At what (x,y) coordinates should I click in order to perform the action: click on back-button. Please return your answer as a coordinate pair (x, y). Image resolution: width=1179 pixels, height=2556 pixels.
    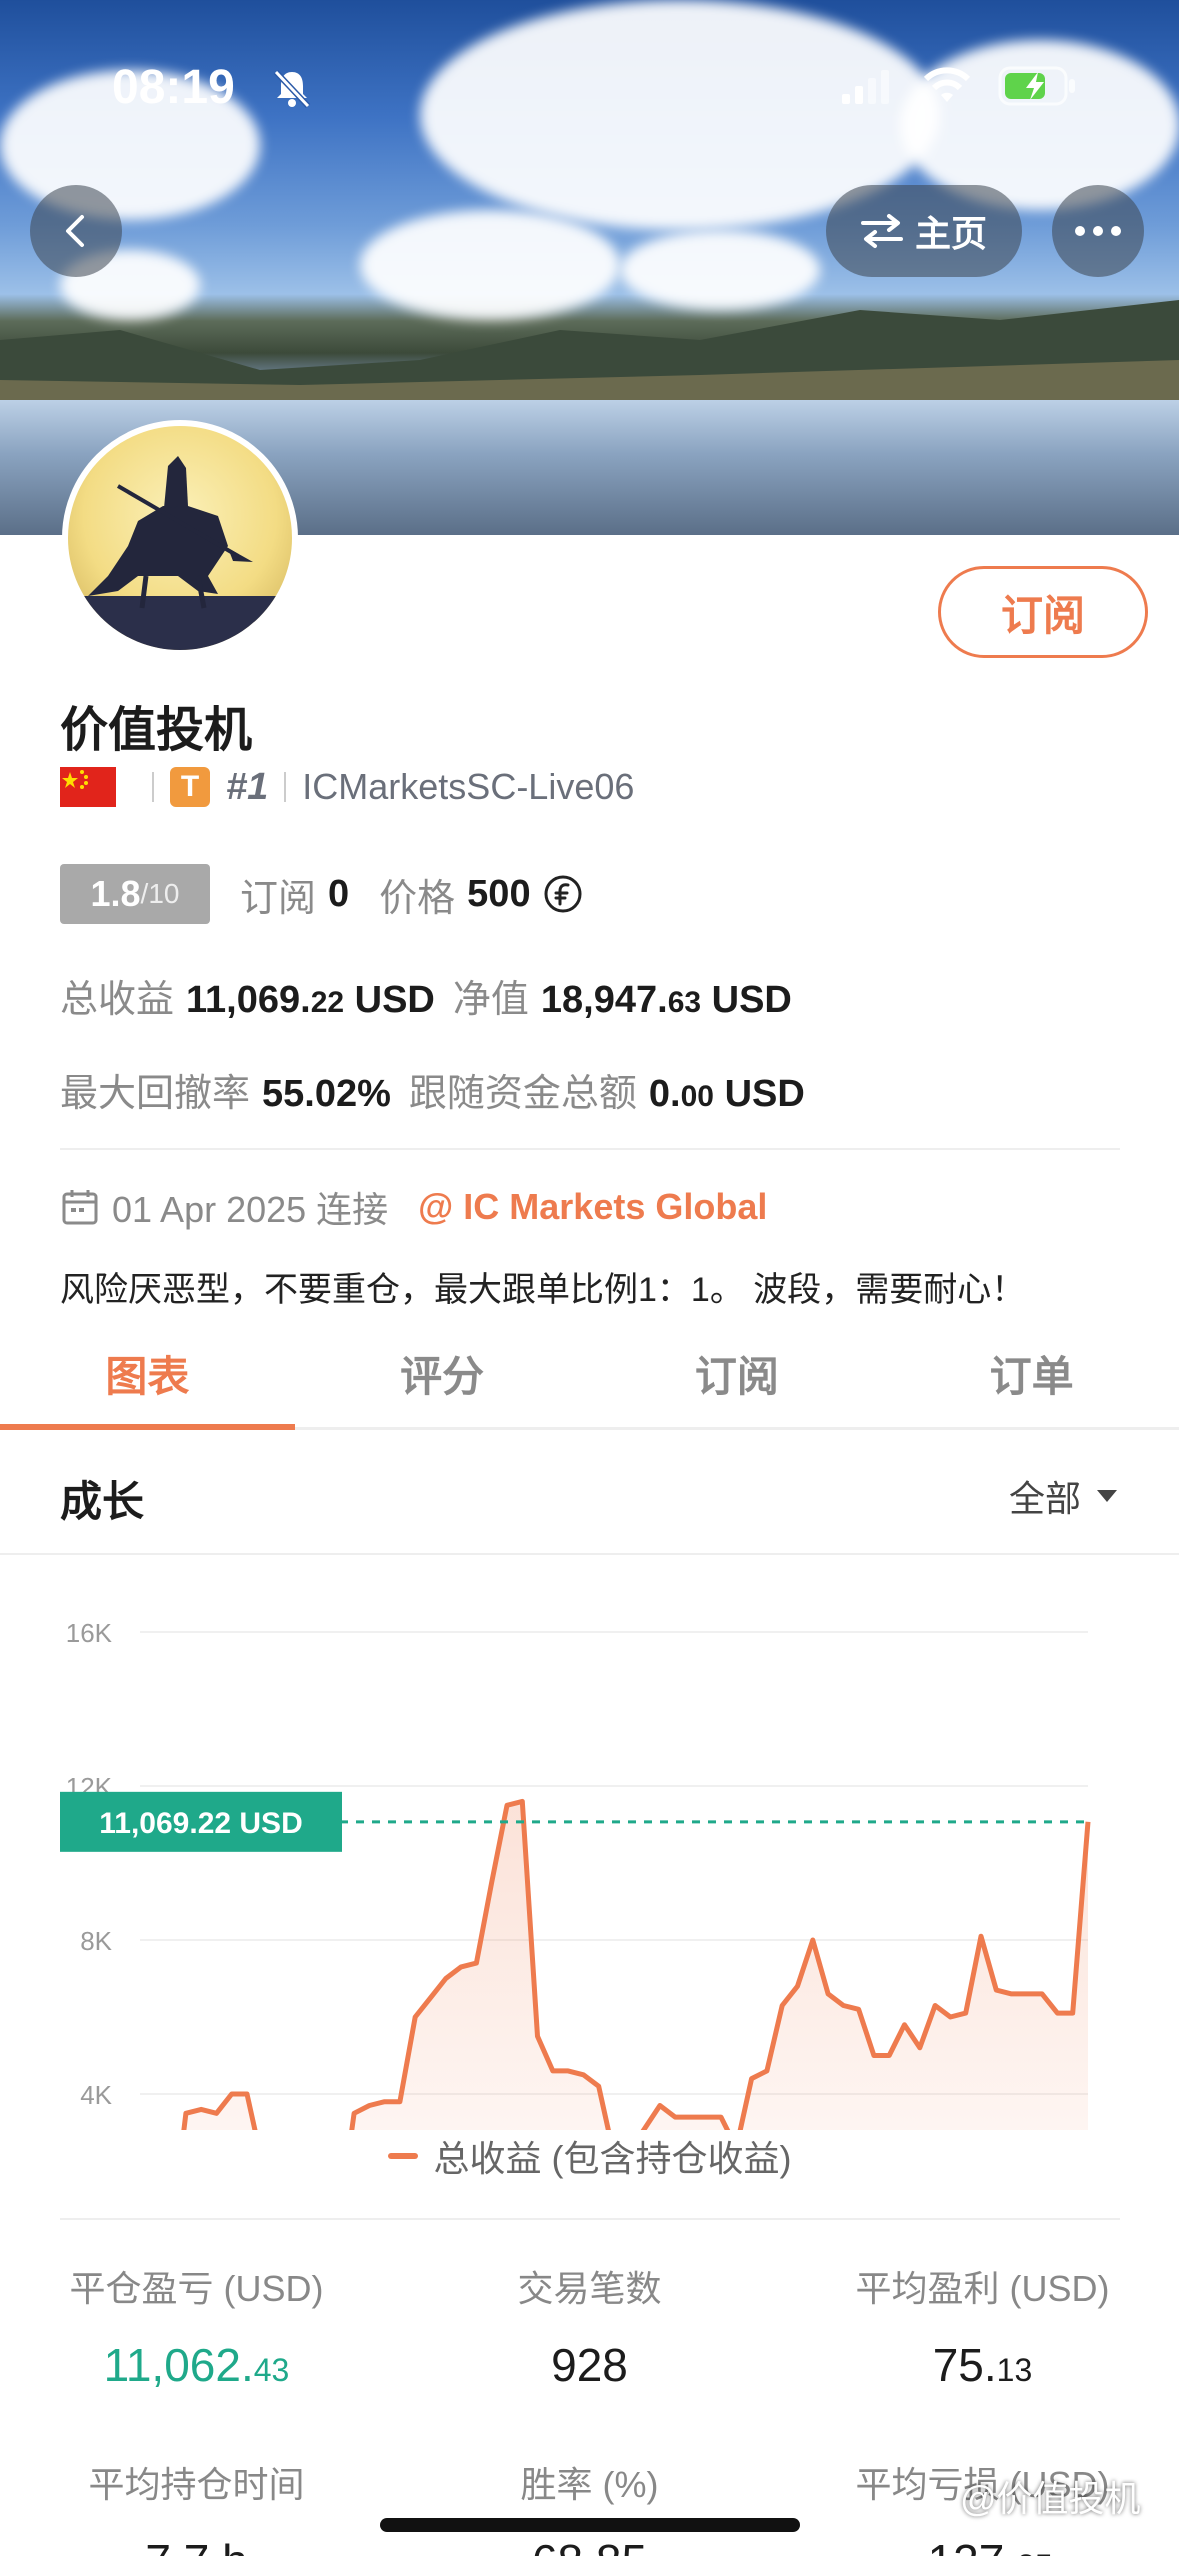
    Looking at the image, I should click on (76, 231).